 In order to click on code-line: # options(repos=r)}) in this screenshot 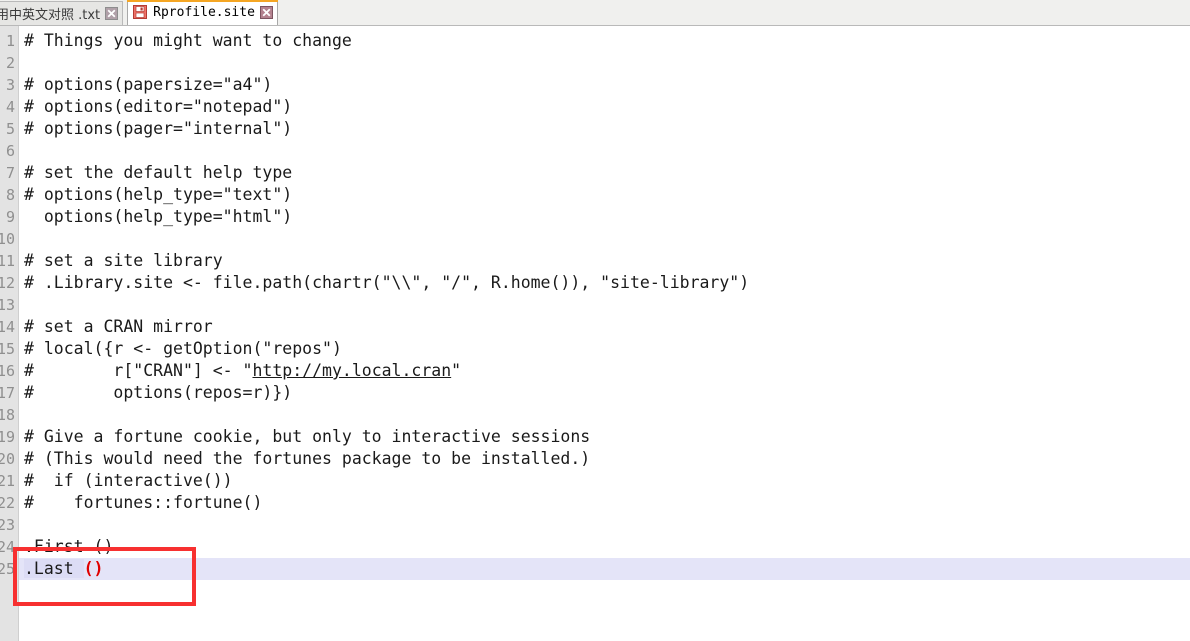, I will do `click(604, 393)`.